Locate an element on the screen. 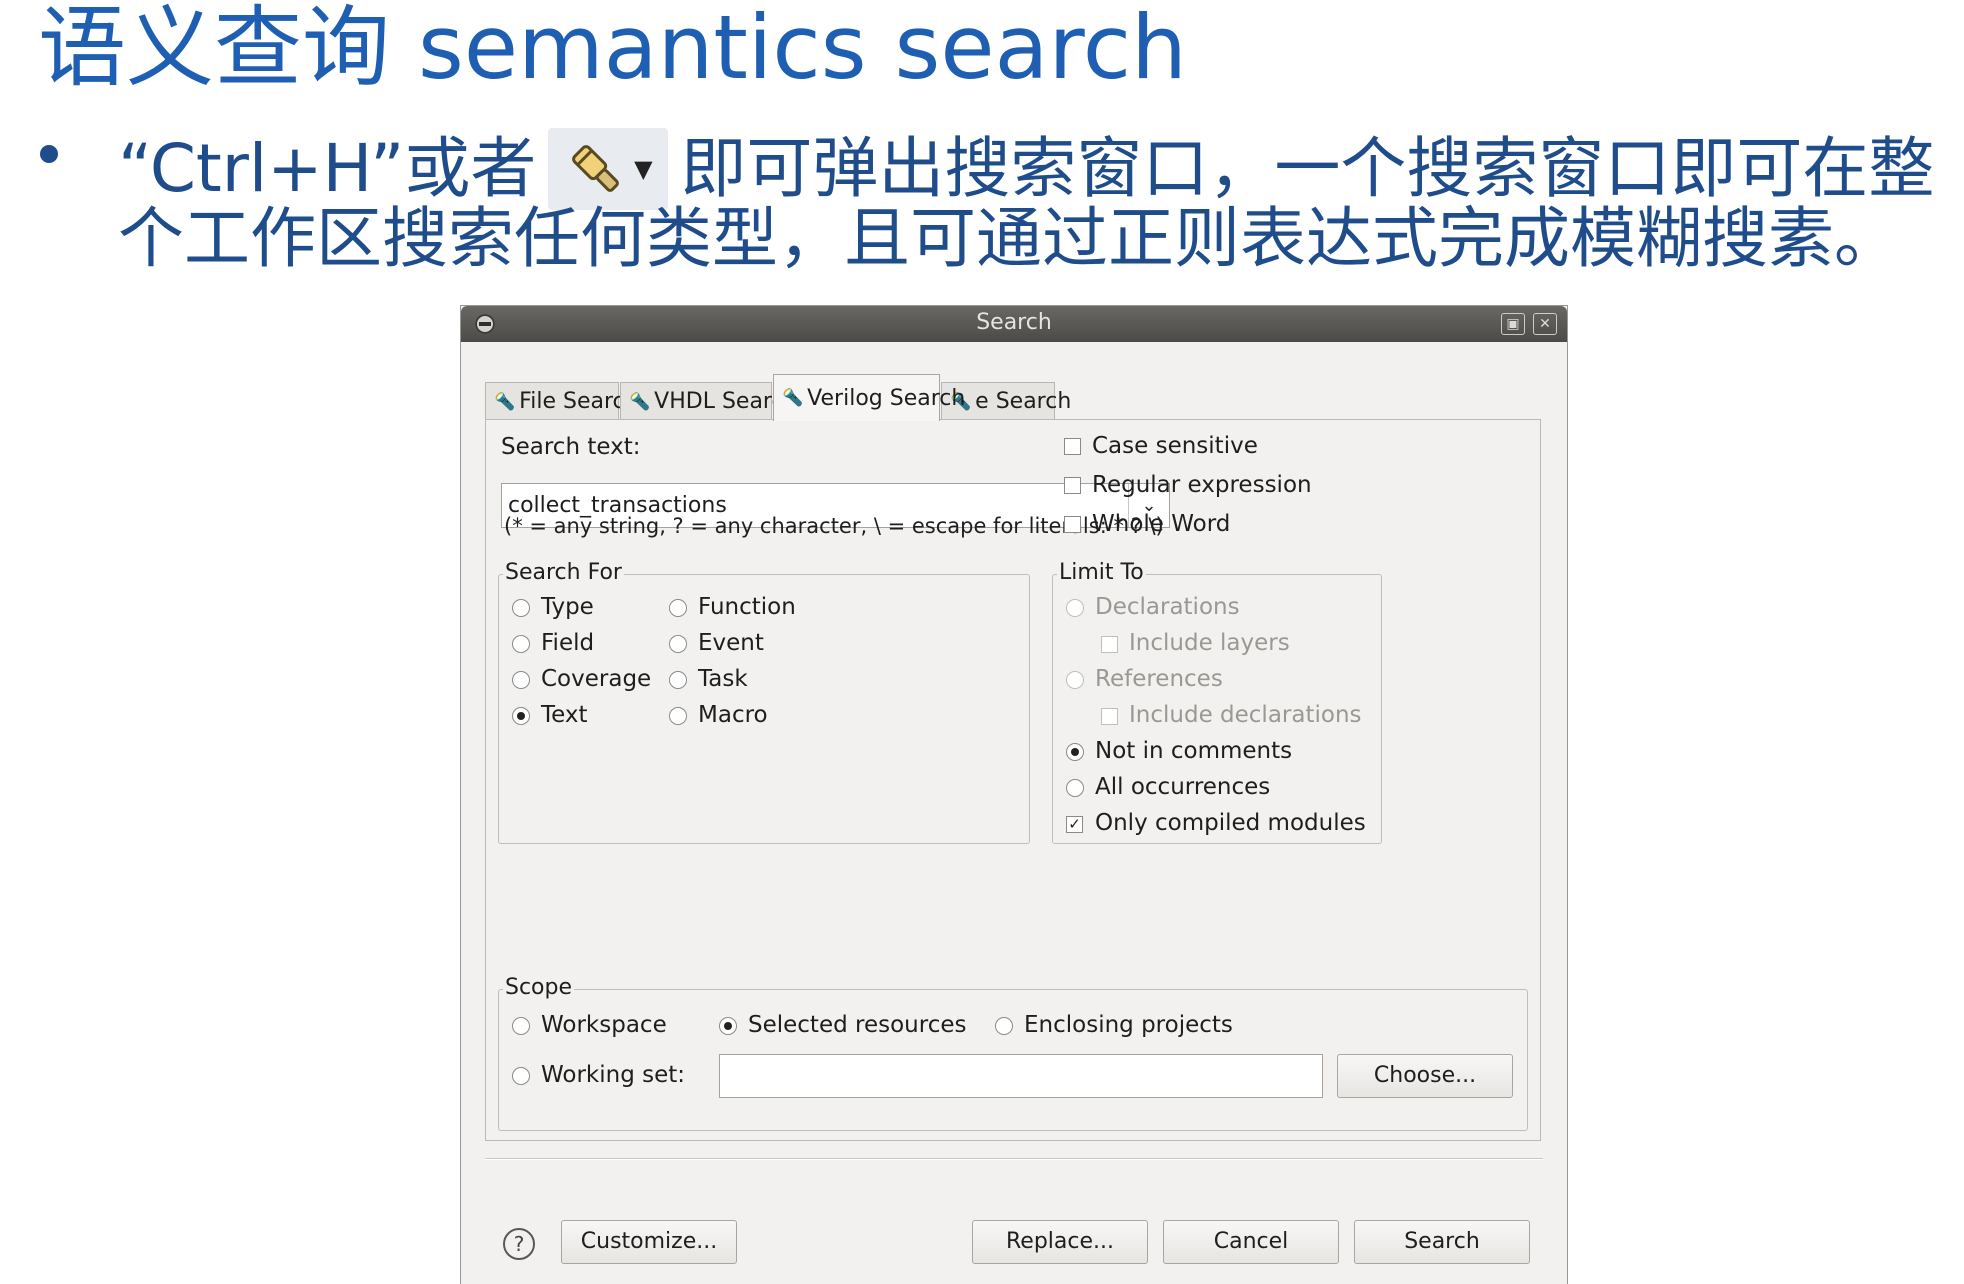 Image resolution: width=1964 pixels, height=1284 pixels. case-sensitive-label: Case sensitive is located at coordinates (1175, 446).